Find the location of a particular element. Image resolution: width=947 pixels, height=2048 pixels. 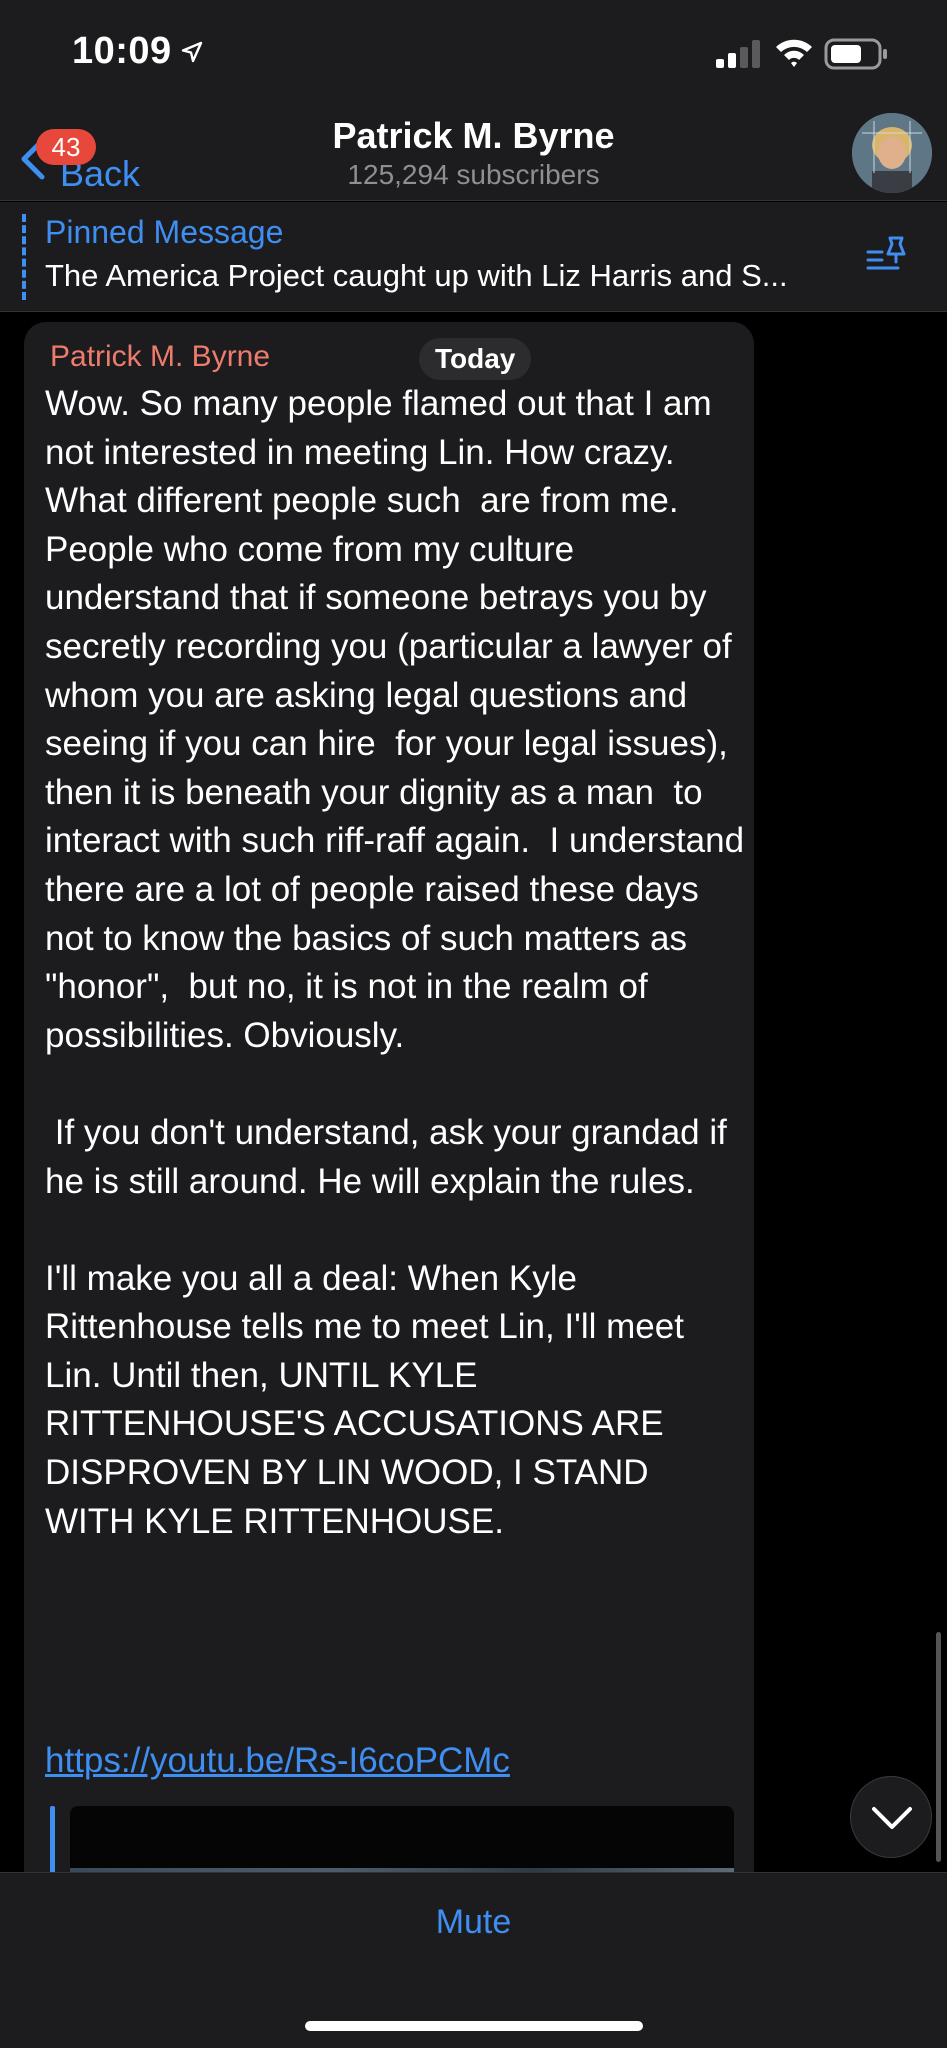

scroll-to-bottom-button is located at coordinates (891, 1817).